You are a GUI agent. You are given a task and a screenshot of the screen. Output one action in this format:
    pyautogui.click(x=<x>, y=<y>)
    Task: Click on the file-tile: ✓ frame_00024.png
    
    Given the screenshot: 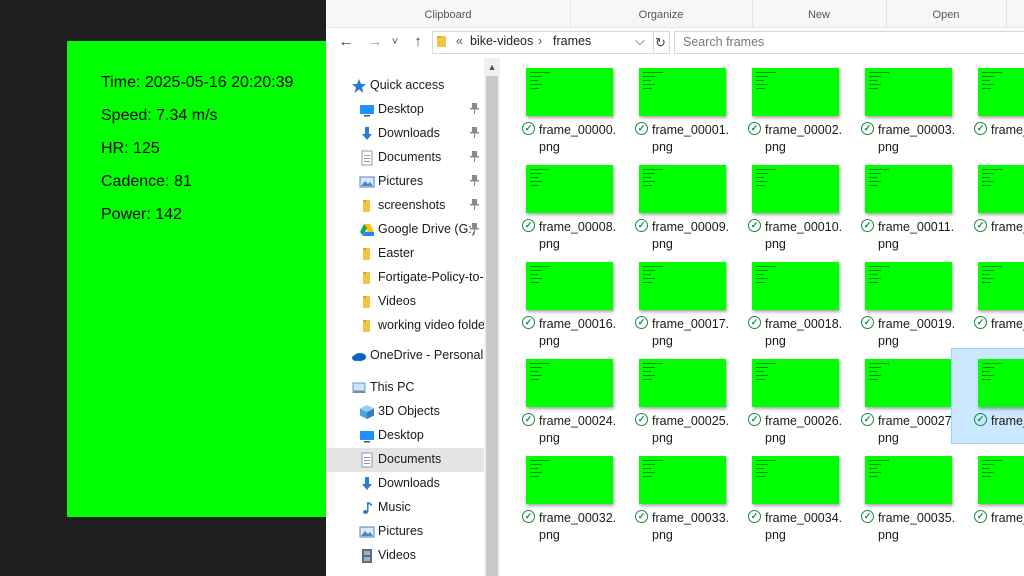 What is the action you would take?
    pyautogui.click(x=558, y=397)
    